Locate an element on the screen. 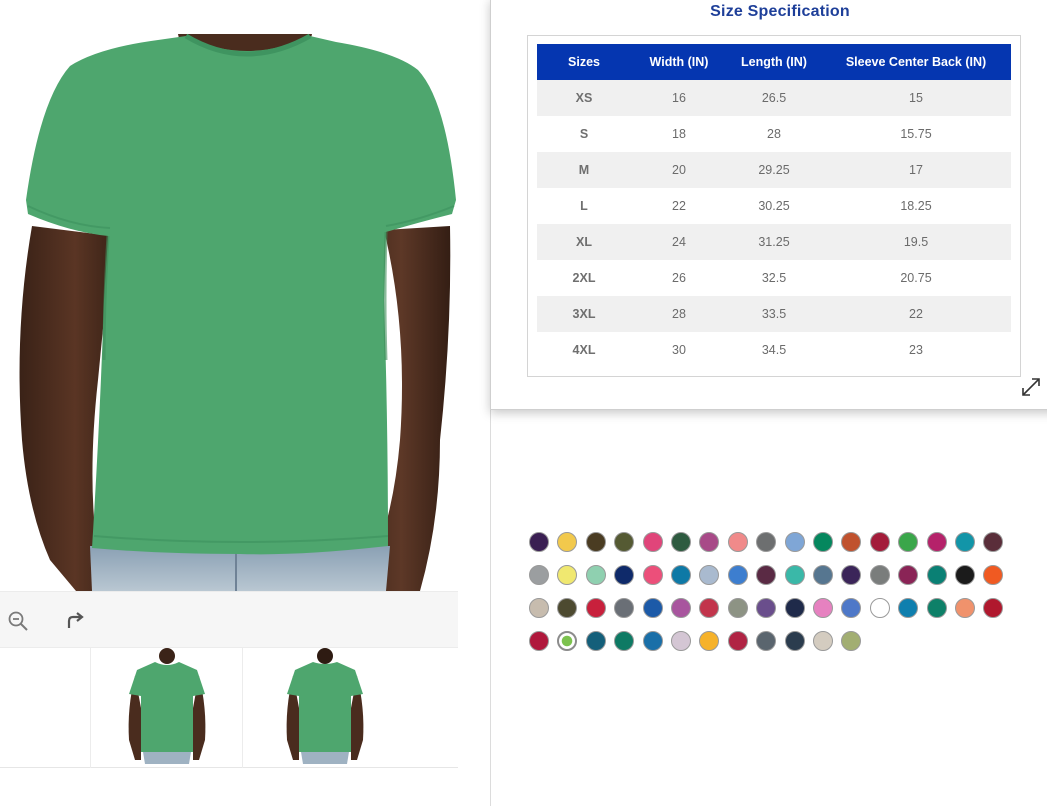 This screenshot has height=806, width=1047. length-cell: 31.25 is located at coordinates (774, 242).